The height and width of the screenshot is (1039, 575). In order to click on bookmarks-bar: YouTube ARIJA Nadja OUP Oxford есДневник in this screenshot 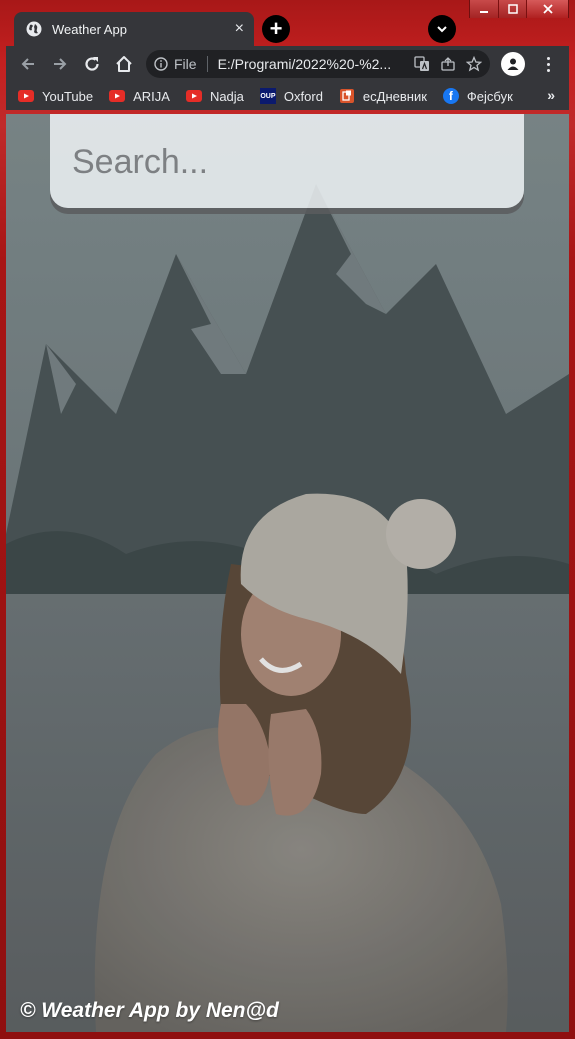, I will do `click(287, 96)`.